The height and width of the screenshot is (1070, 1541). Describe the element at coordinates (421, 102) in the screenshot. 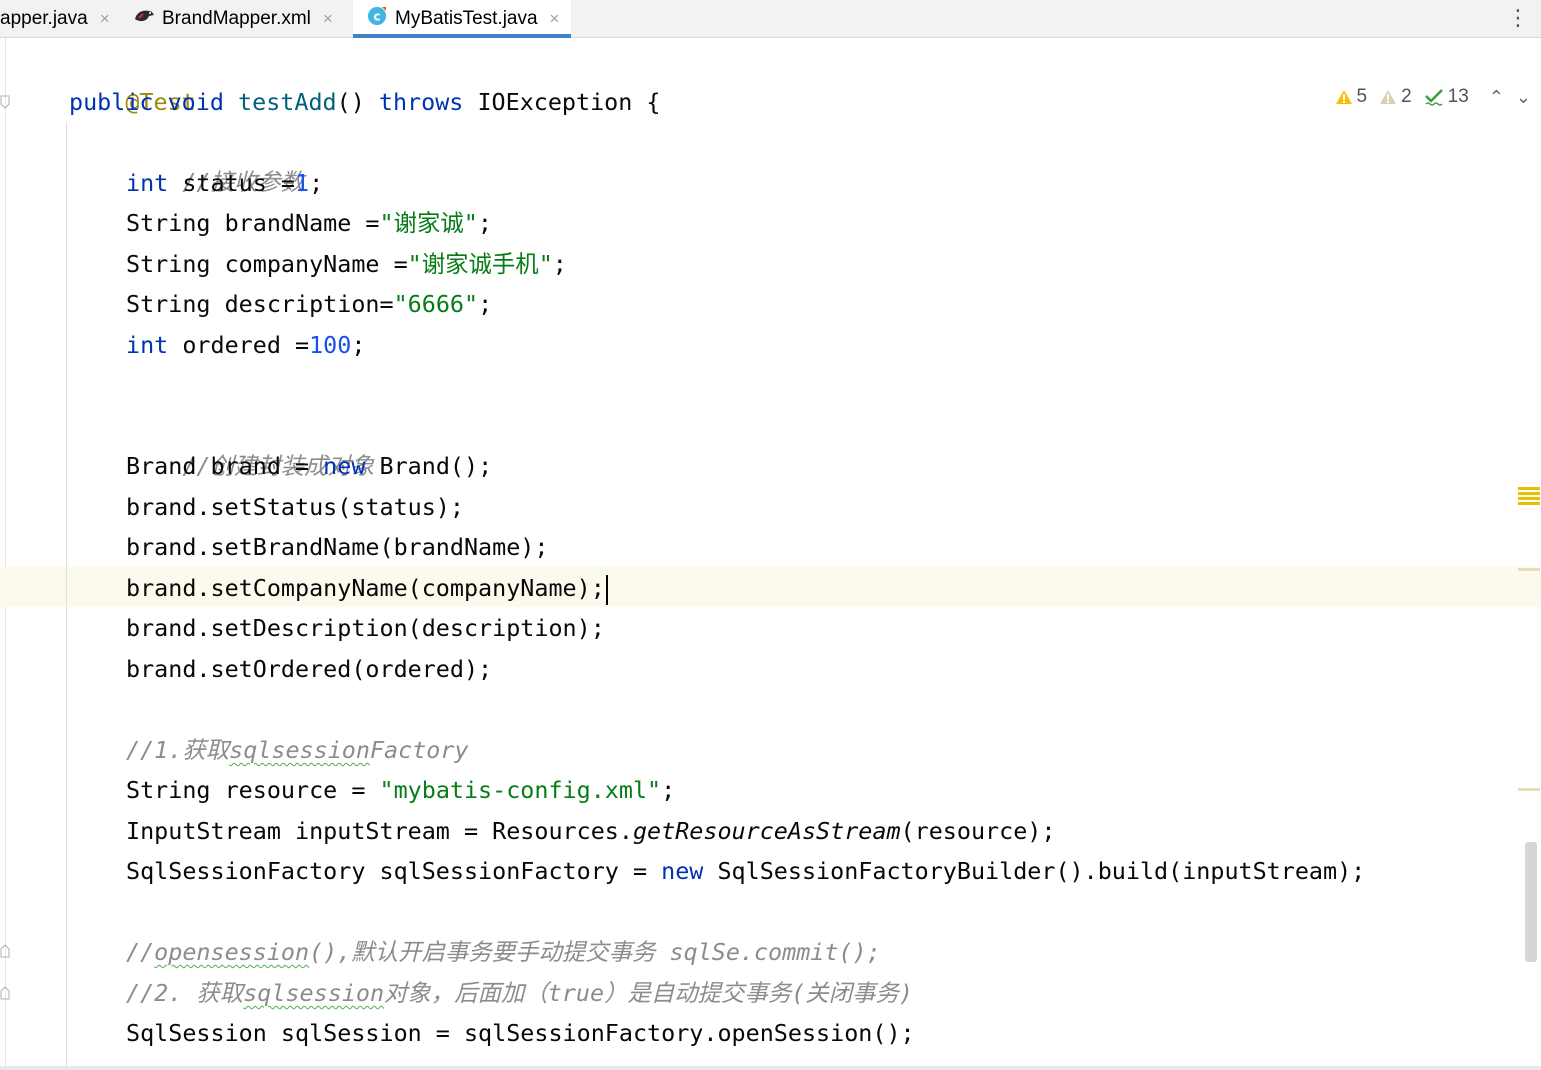

I see `keyword: throws` at that location.